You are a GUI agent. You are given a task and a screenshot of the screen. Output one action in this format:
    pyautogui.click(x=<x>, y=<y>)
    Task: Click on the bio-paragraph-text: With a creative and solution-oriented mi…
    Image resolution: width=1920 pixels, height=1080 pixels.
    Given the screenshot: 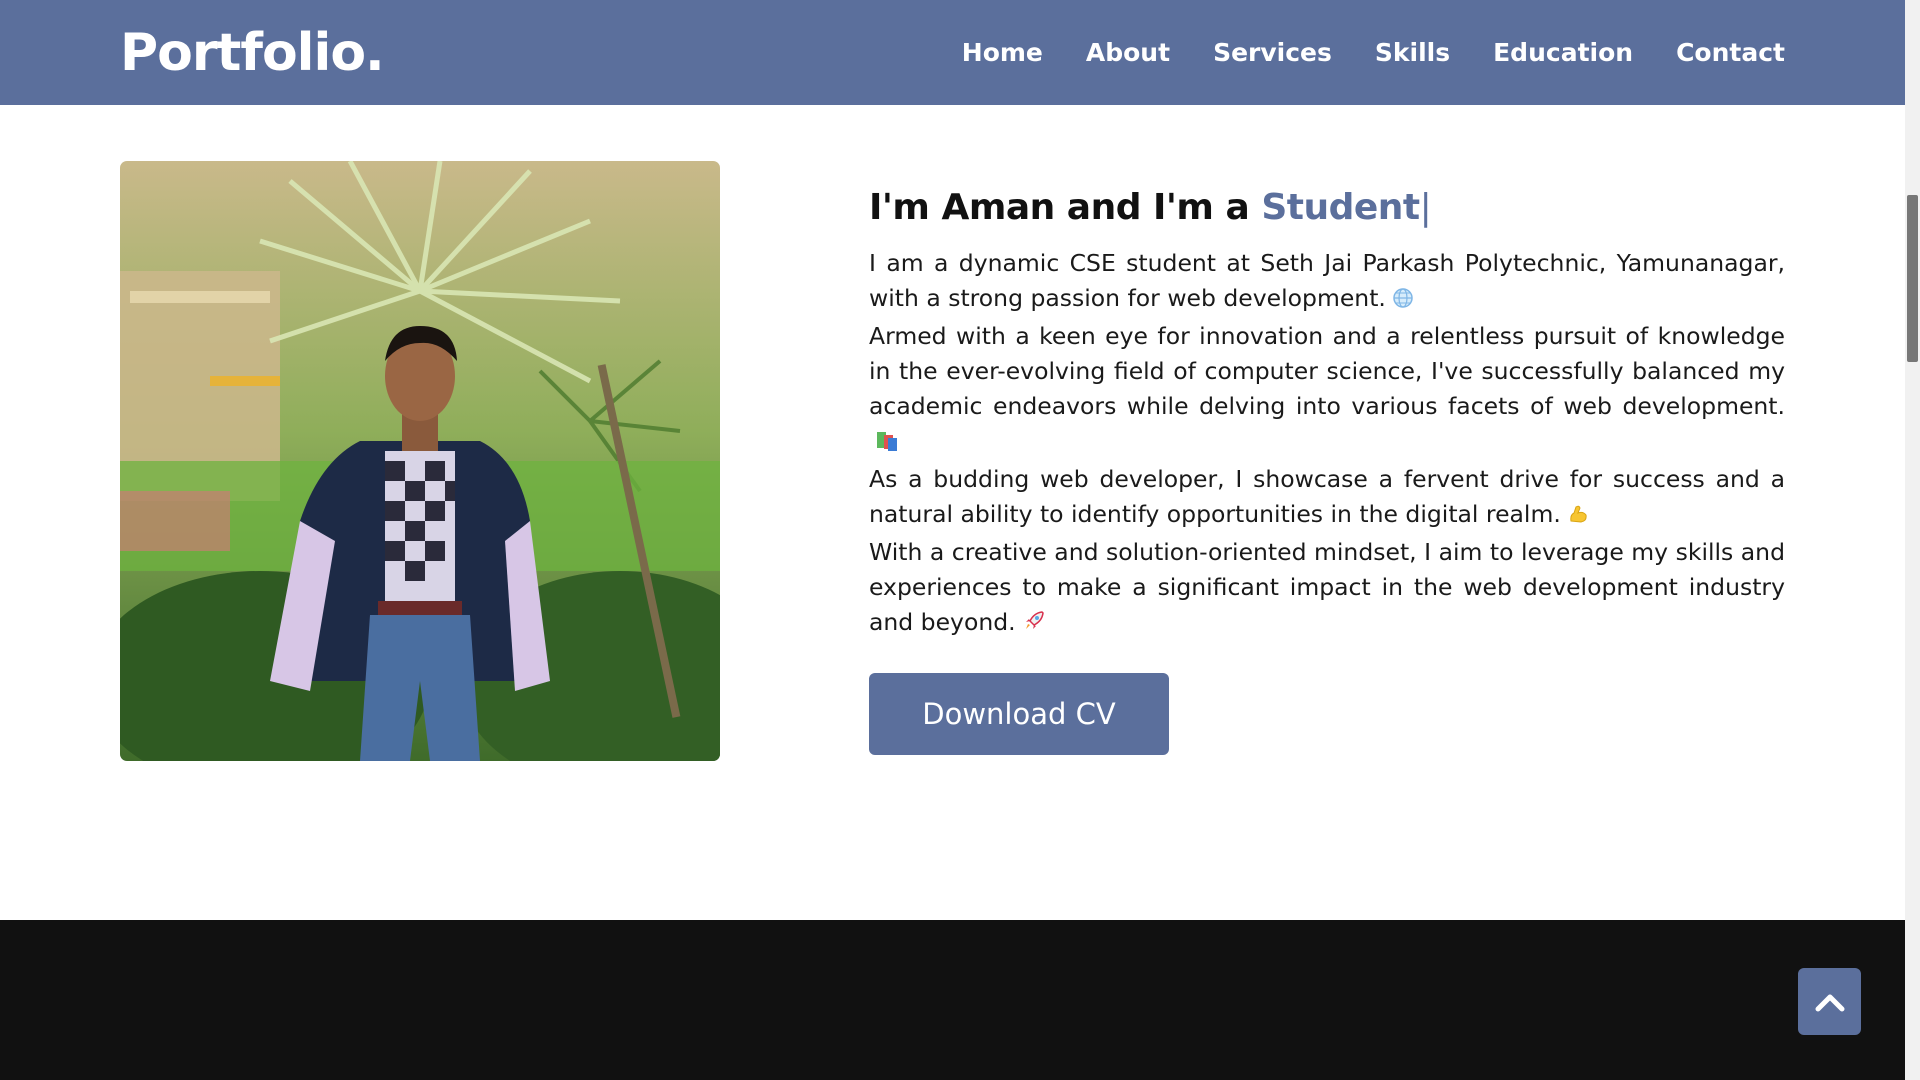 What is the action you would take?
    pyautogui.click(x=1327, y=587)
    